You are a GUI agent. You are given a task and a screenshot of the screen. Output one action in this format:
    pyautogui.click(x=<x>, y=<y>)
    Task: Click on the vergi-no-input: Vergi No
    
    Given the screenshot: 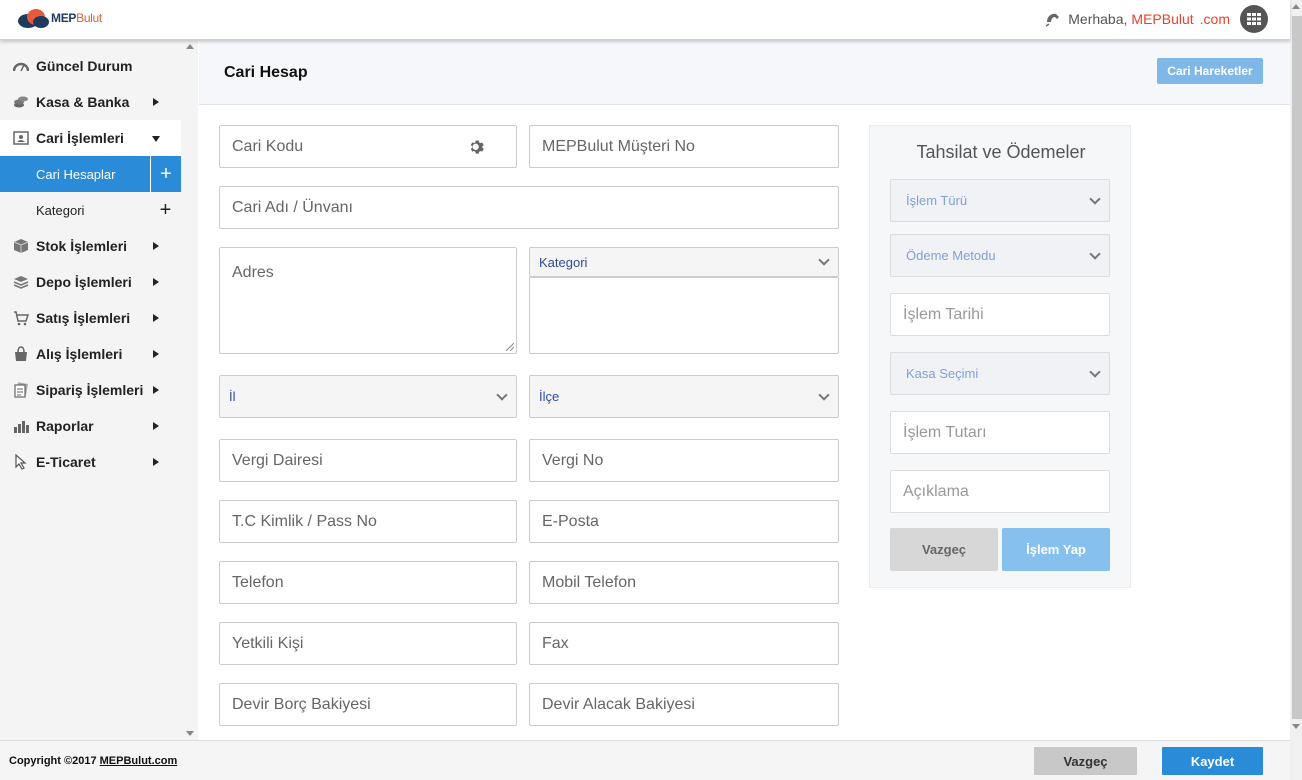 What is the action you would take?
    pyautogui.click(x=684, y=460)
    